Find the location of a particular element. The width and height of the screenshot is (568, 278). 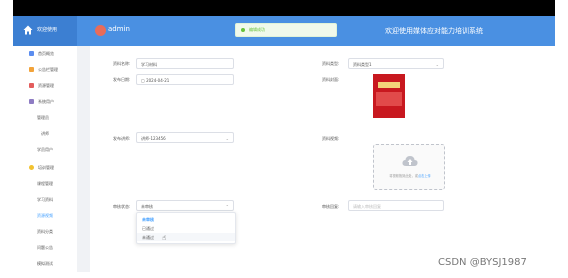

sidebar-item-label: 培训管理 is located at coordinates (46, 167).